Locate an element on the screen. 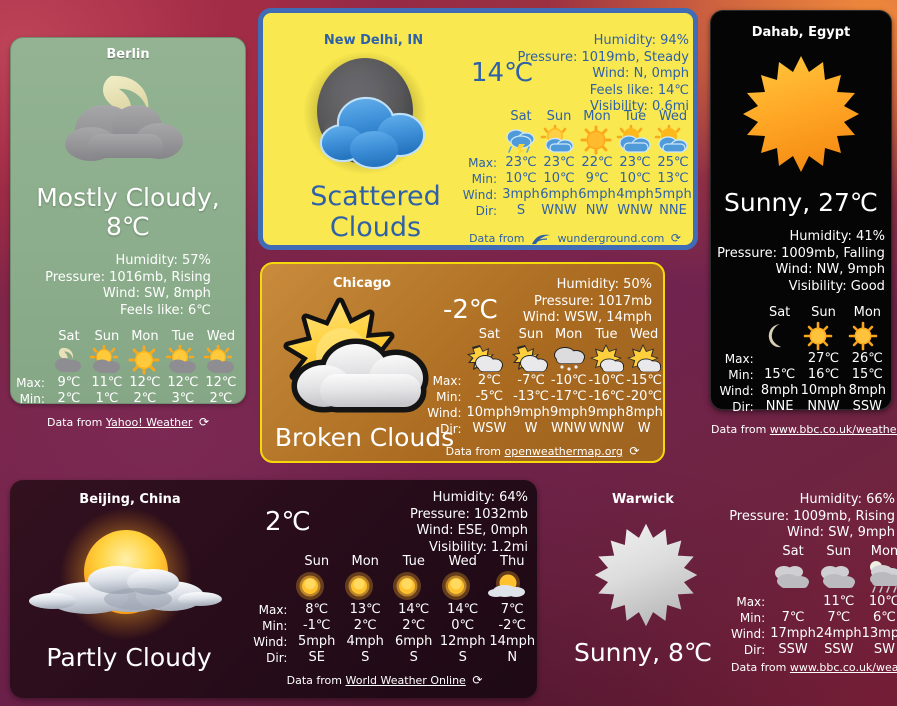 Image resolution: width=897 pixels, height=706 pixels. row-value: 11℃ is located at coordinates (839, 601).